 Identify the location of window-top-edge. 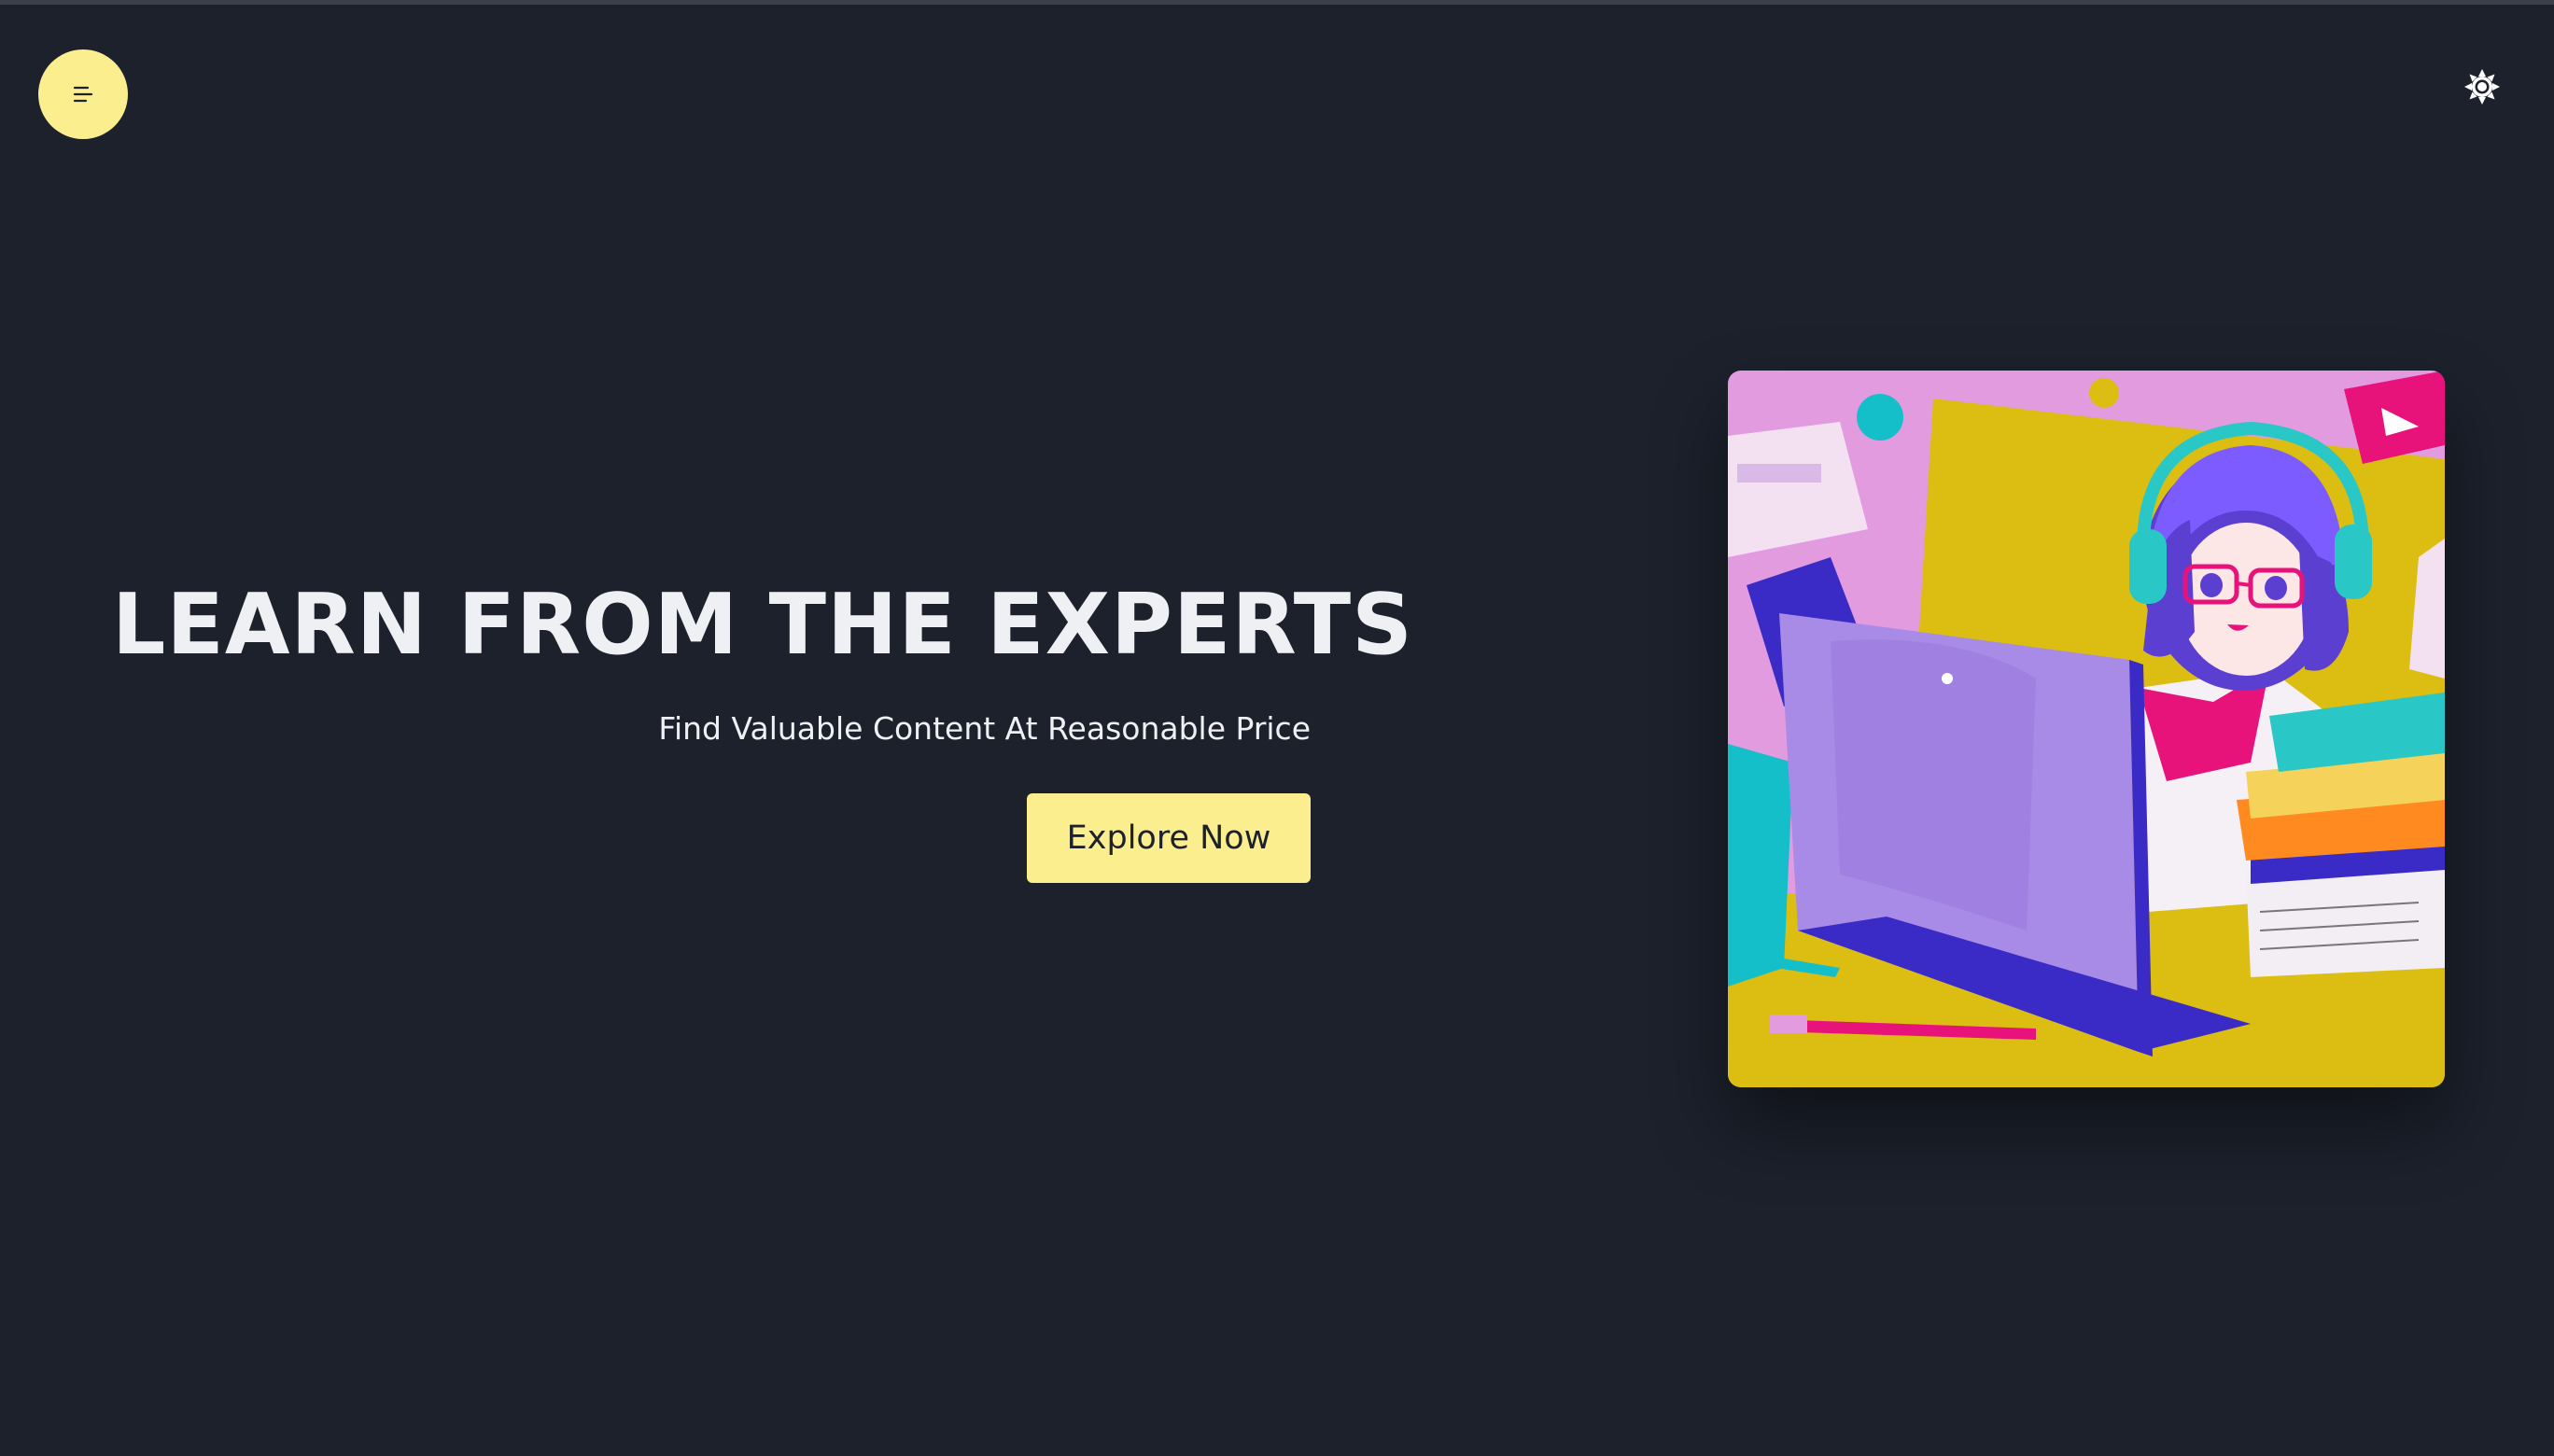
(1277, 2).